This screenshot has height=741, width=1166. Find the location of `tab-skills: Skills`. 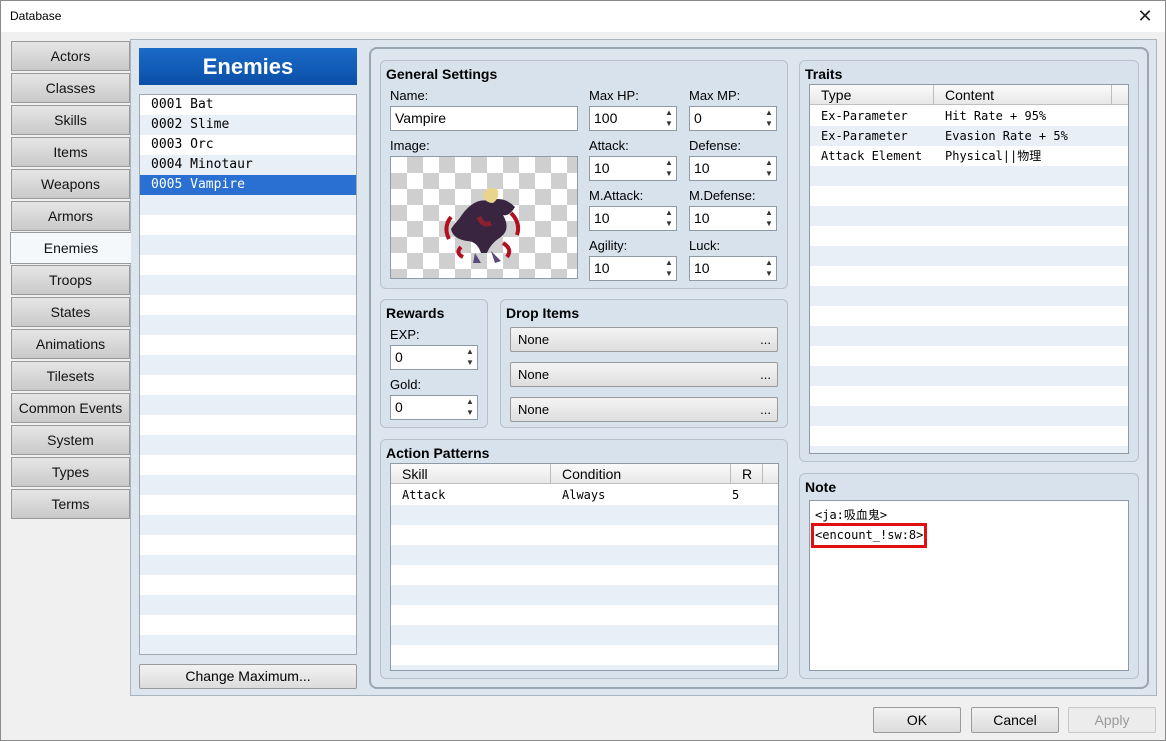

tab-skills: Skills is located at coordinates (70, 120).